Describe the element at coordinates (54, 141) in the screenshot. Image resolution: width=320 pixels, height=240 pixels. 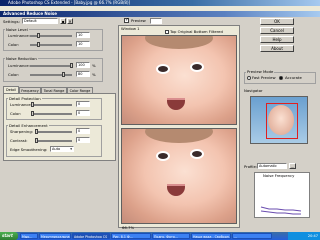
I see `contrast-slider` at that location.